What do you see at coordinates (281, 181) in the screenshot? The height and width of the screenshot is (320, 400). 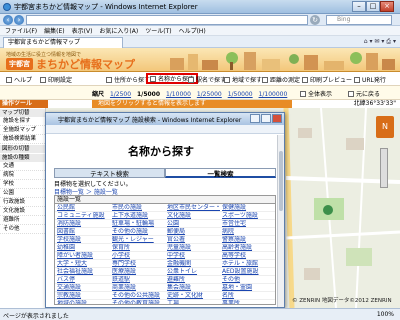 I see `scrollbar-thumb` at bounding box center [281, 181].